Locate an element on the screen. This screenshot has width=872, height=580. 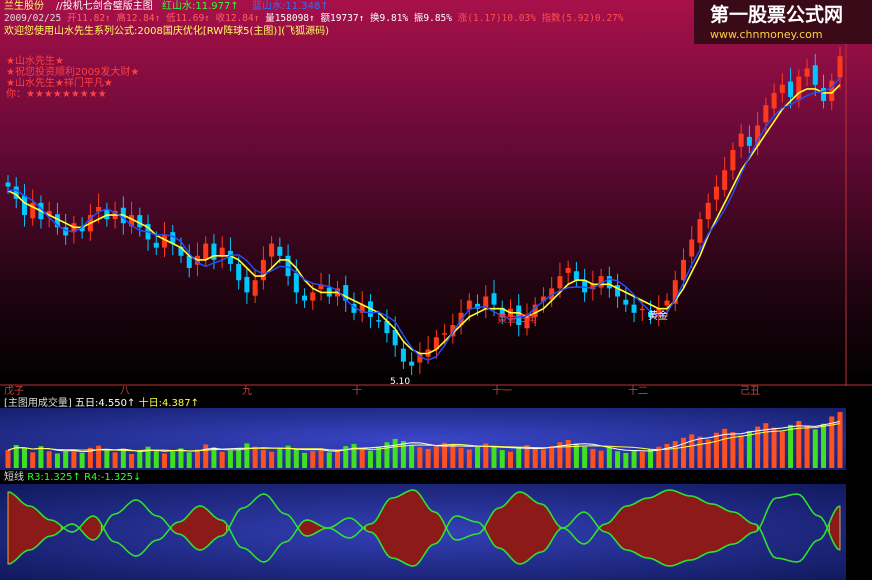
quote-volume: 量158098↑ is located at coordinates (290, 18).